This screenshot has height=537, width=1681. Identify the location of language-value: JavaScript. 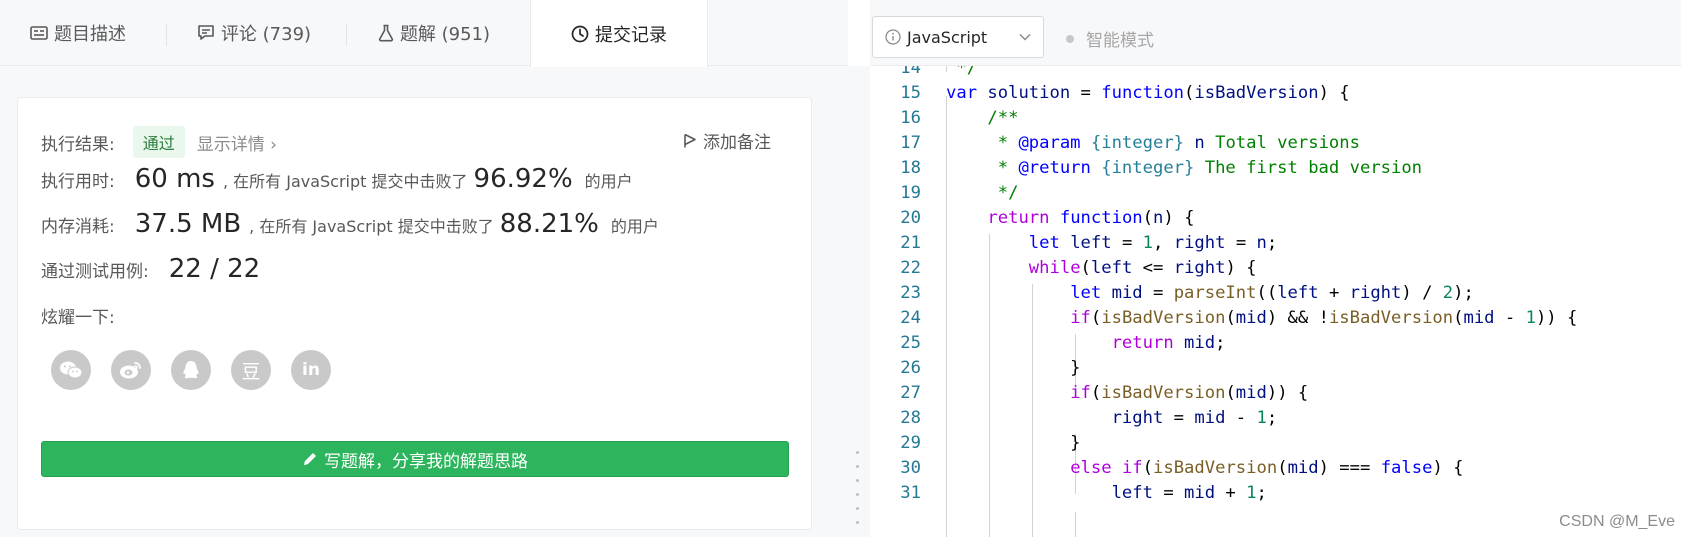
(947, 37).